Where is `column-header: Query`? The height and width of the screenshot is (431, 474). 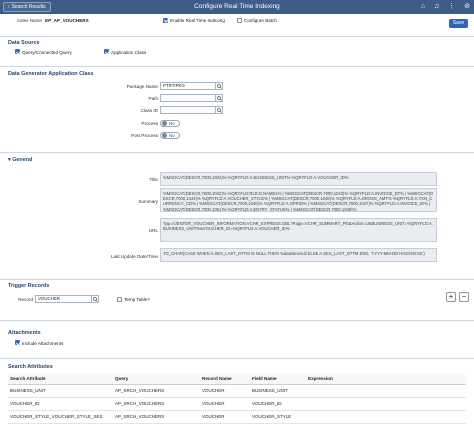
column-header: Query is located at coordinates (156, 379).